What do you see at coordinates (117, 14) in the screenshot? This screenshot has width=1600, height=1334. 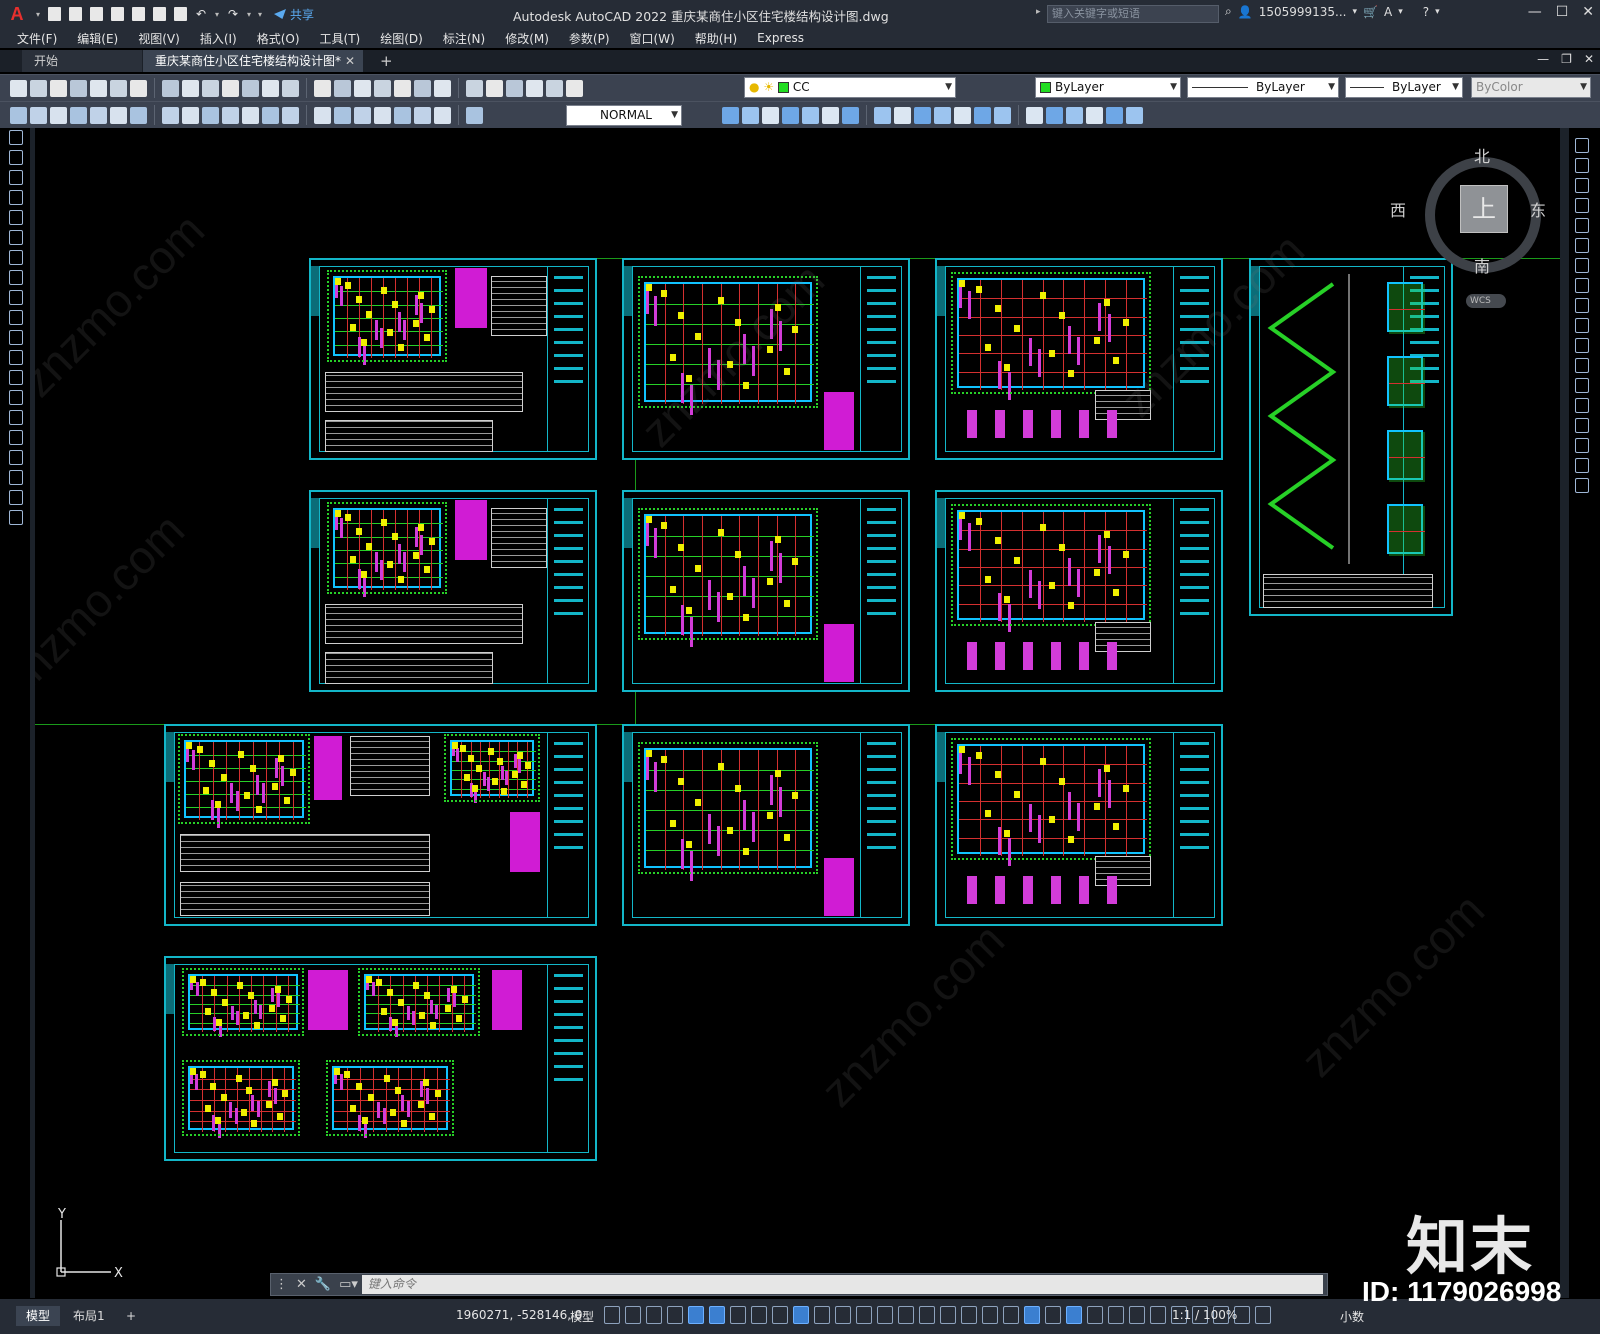 I see `save-as-icon` at bounding box center [117, 14].